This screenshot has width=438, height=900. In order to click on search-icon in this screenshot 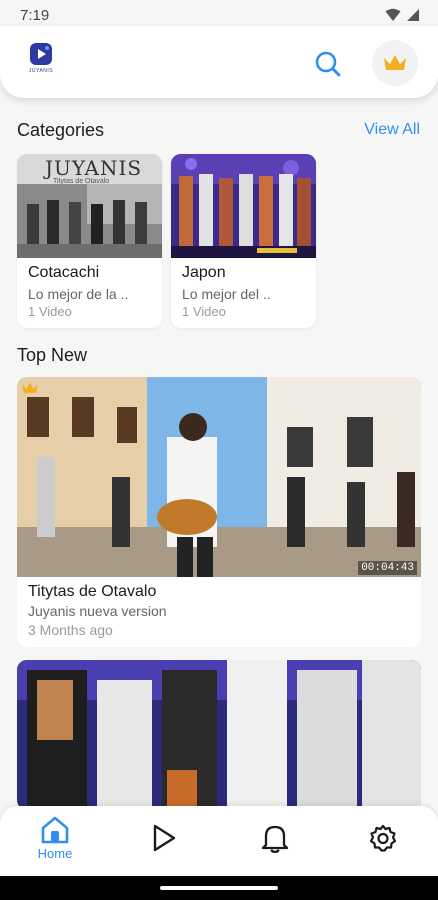, I will do `click(328, 64)`.